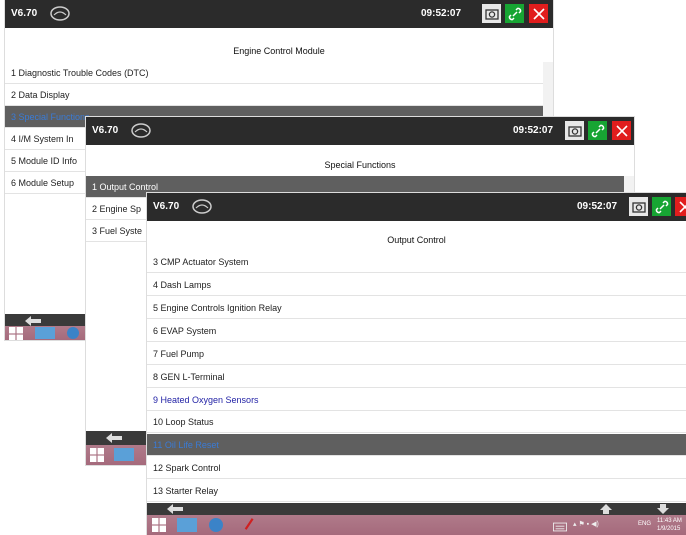 Image resolution: width=686 pixels, height=535 pixels. I want to click on menu-item-evap-system: 6 EVAP System, so click(416, 331).